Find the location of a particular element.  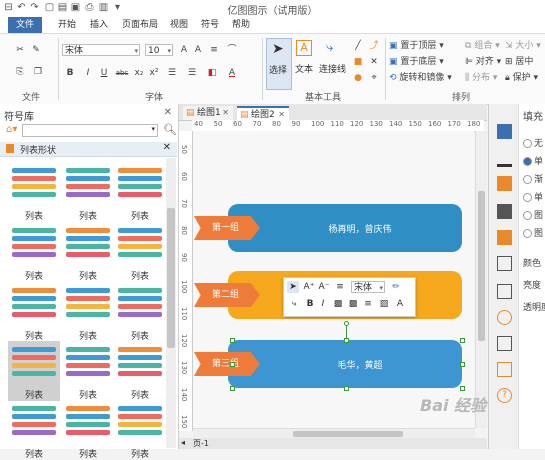

text-tool-button: A 文本 is located at coordinates (304, 63).